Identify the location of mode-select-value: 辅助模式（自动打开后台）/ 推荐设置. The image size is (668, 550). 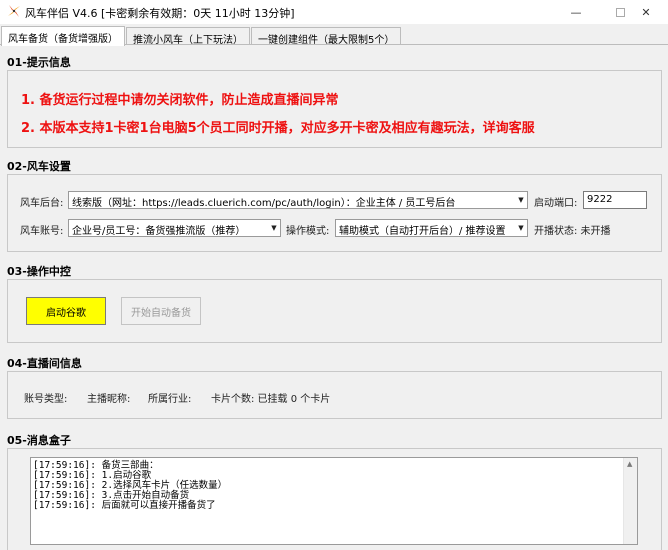
(422, 231).